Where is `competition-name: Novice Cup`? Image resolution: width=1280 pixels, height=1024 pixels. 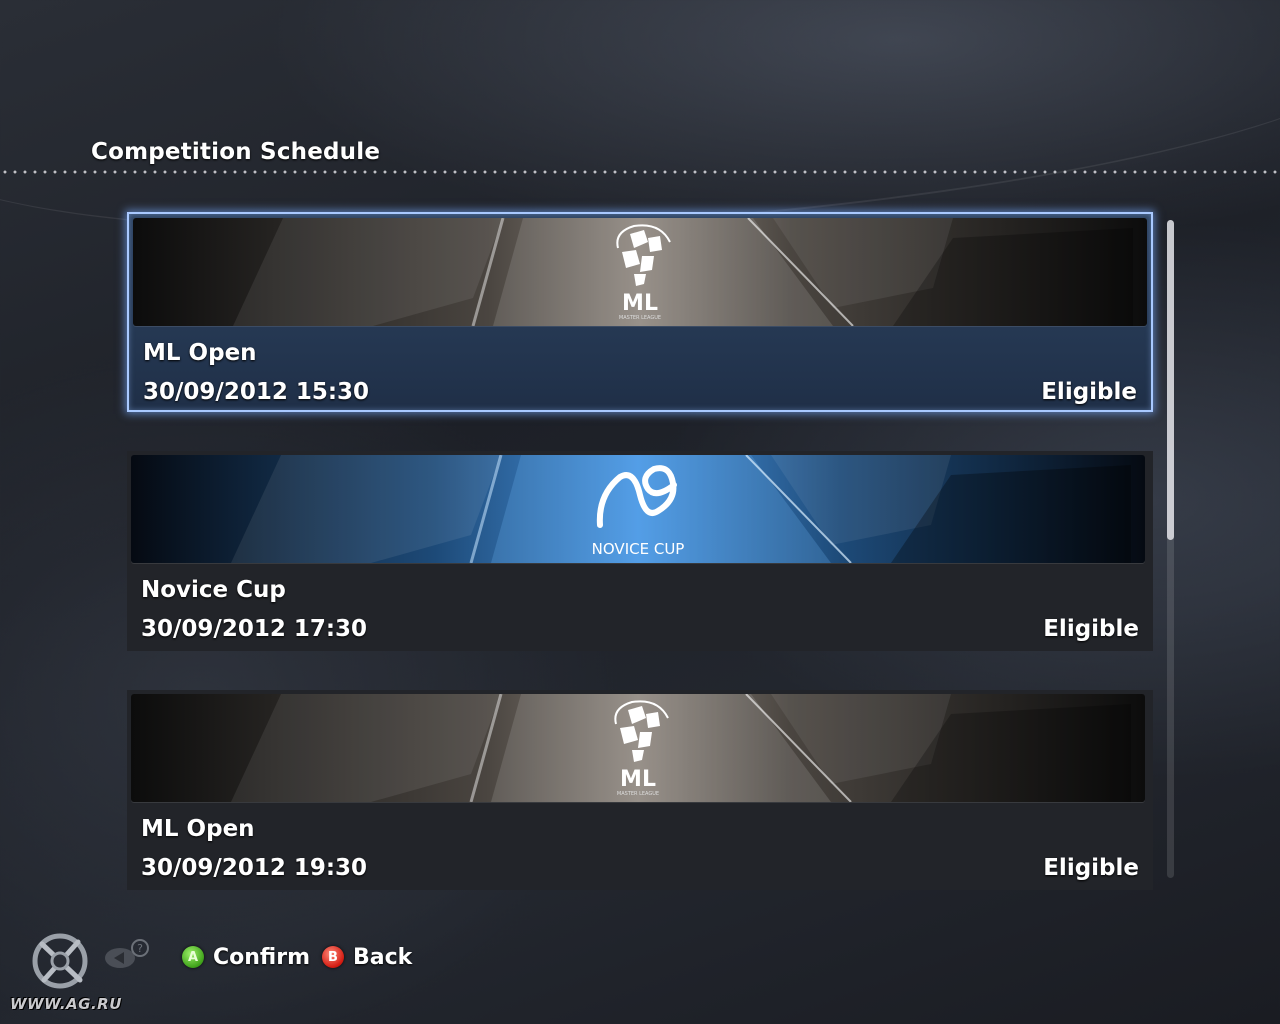
competition-name: Novice Cup is located at coordinates (213, 590).